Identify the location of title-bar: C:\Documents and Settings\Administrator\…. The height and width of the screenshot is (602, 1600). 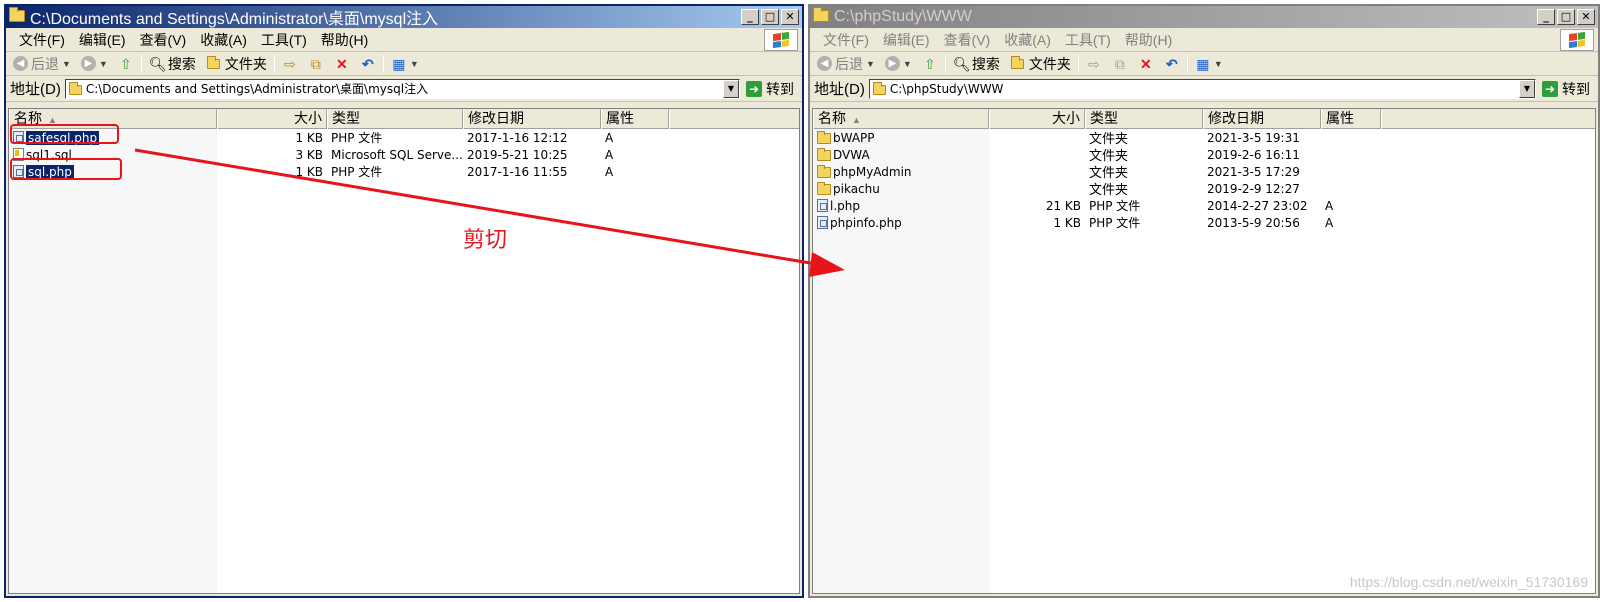
(404, 17).